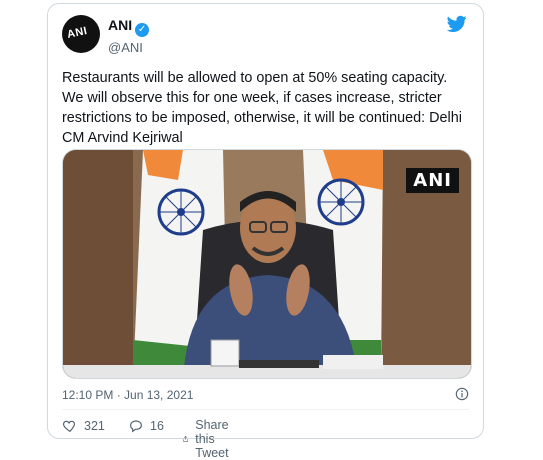 The height and width of the screenshot is (460, 543). Describe the element at coordinates (265, 409) in the screenshot. I see `divider` at that location.